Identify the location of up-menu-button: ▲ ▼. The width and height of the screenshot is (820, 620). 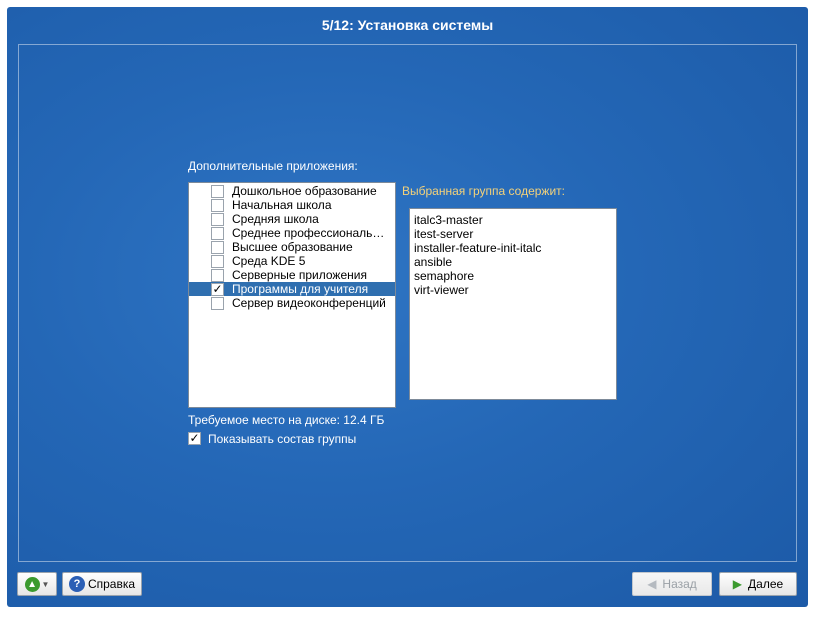
(37, 584).